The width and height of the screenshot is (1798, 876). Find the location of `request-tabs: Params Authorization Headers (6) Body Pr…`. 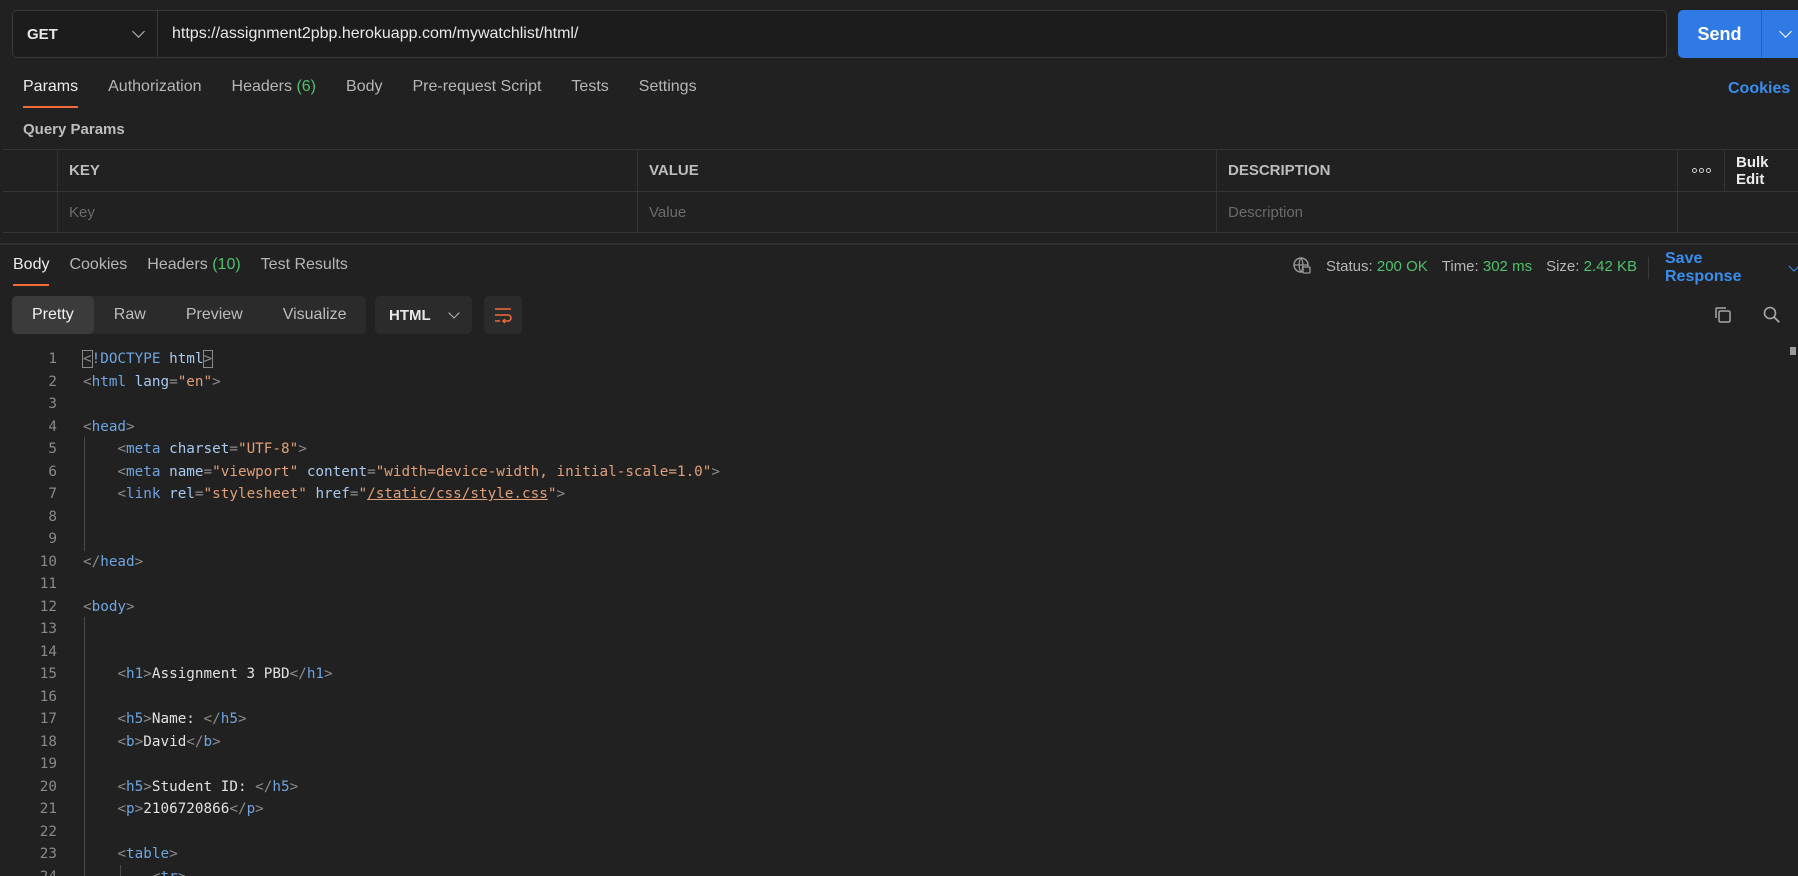

request-tabs: Params Authorization Headers (6) Body Pr… is located at coordinates (375, 93).